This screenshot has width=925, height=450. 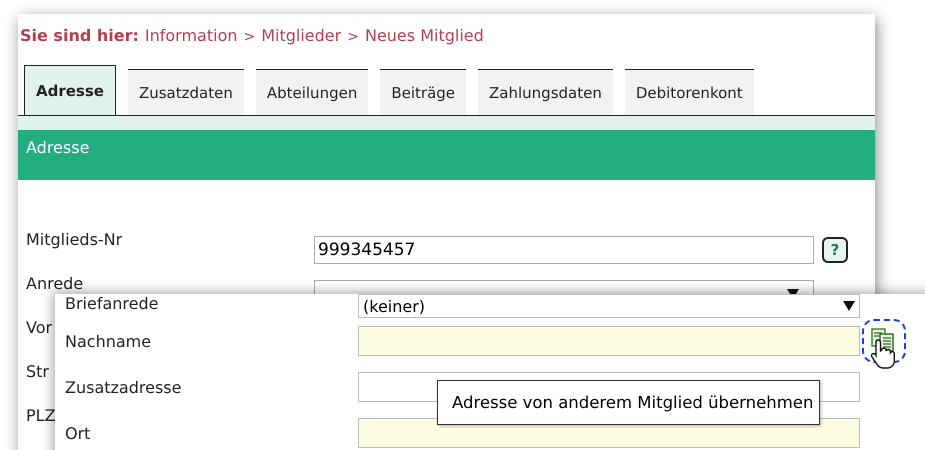 I want to click on field-label: Zusatzadresse, so click(x=123, y=387).